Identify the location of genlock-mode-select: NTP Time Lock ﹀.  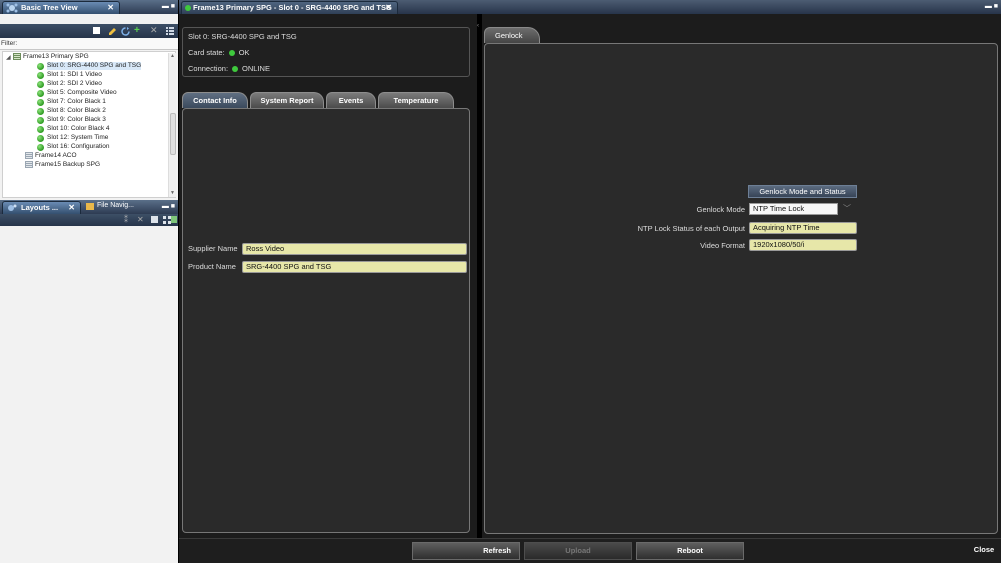
(803, 209).